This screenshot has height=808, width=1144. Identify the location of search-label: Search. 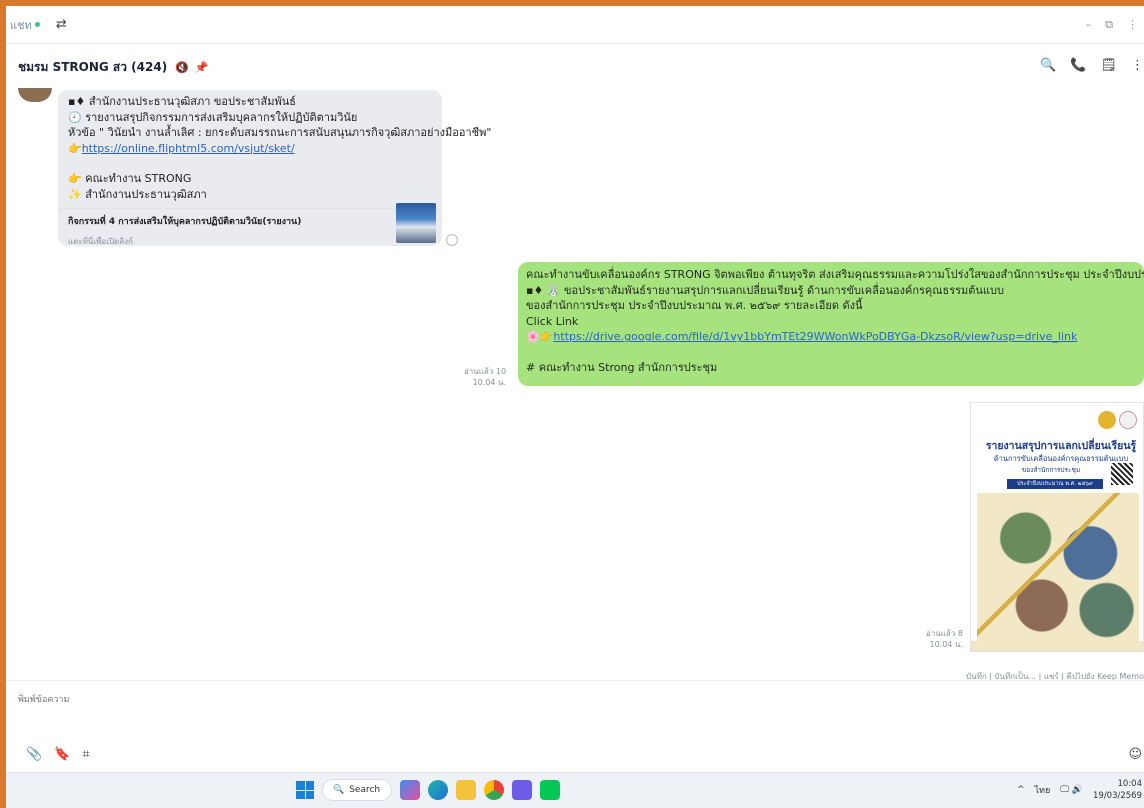
(365, 790).